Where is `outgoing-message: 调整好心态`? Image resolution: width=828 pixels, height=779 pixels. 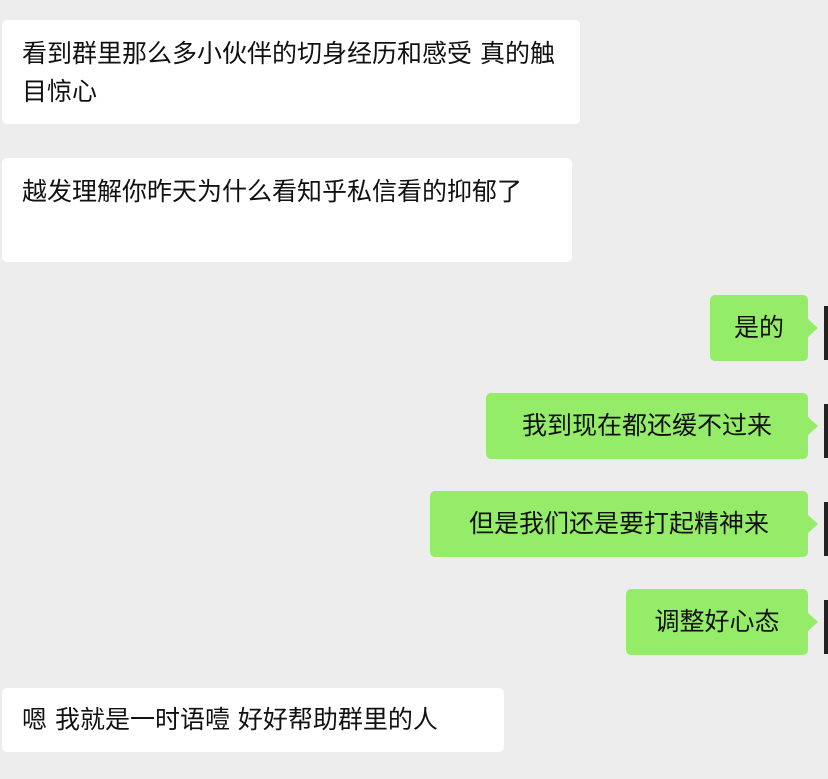
outgoing-message: 调整好心态 is located at coordinates (717, 622).